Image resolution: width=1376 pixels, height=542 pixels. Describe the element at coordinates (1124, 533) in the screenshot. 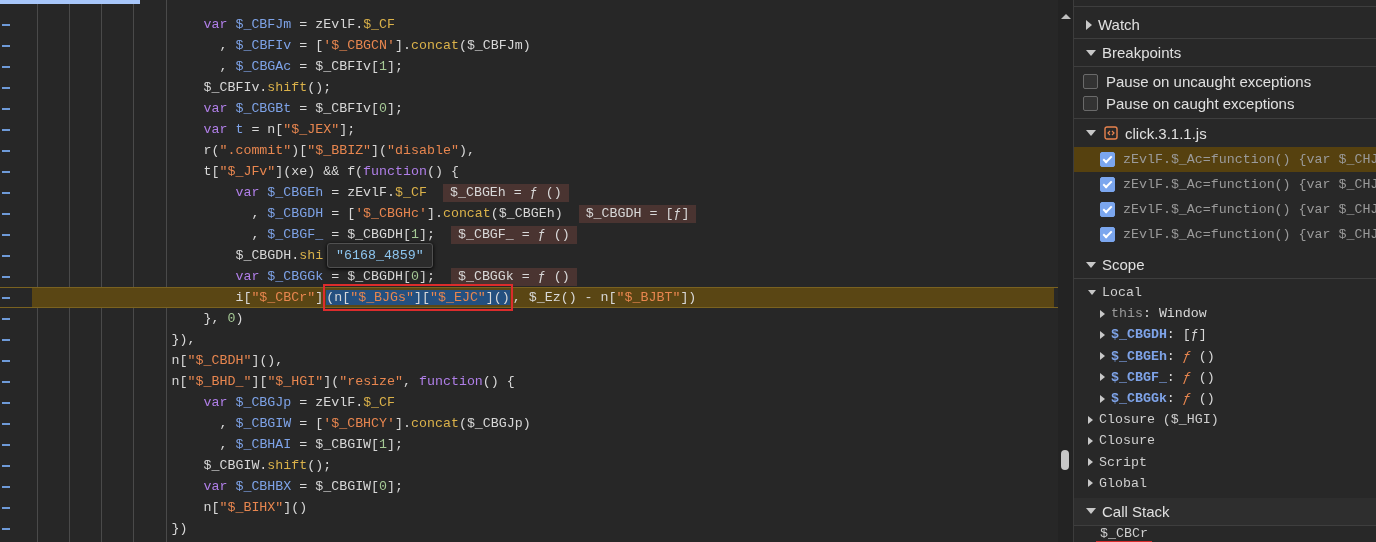

I see `call-frame: $_CBCr` at that location.